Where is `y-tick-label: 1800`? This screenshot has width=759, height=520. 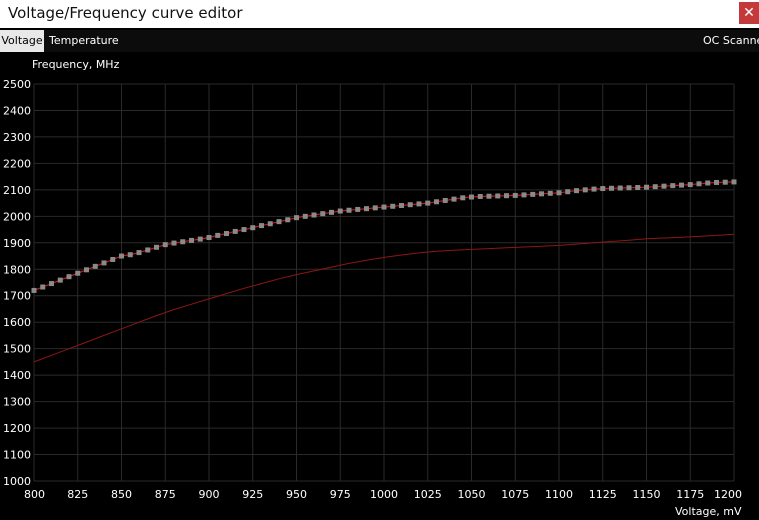 y-tick-label: 1800 is located at coordinates (17, 269).